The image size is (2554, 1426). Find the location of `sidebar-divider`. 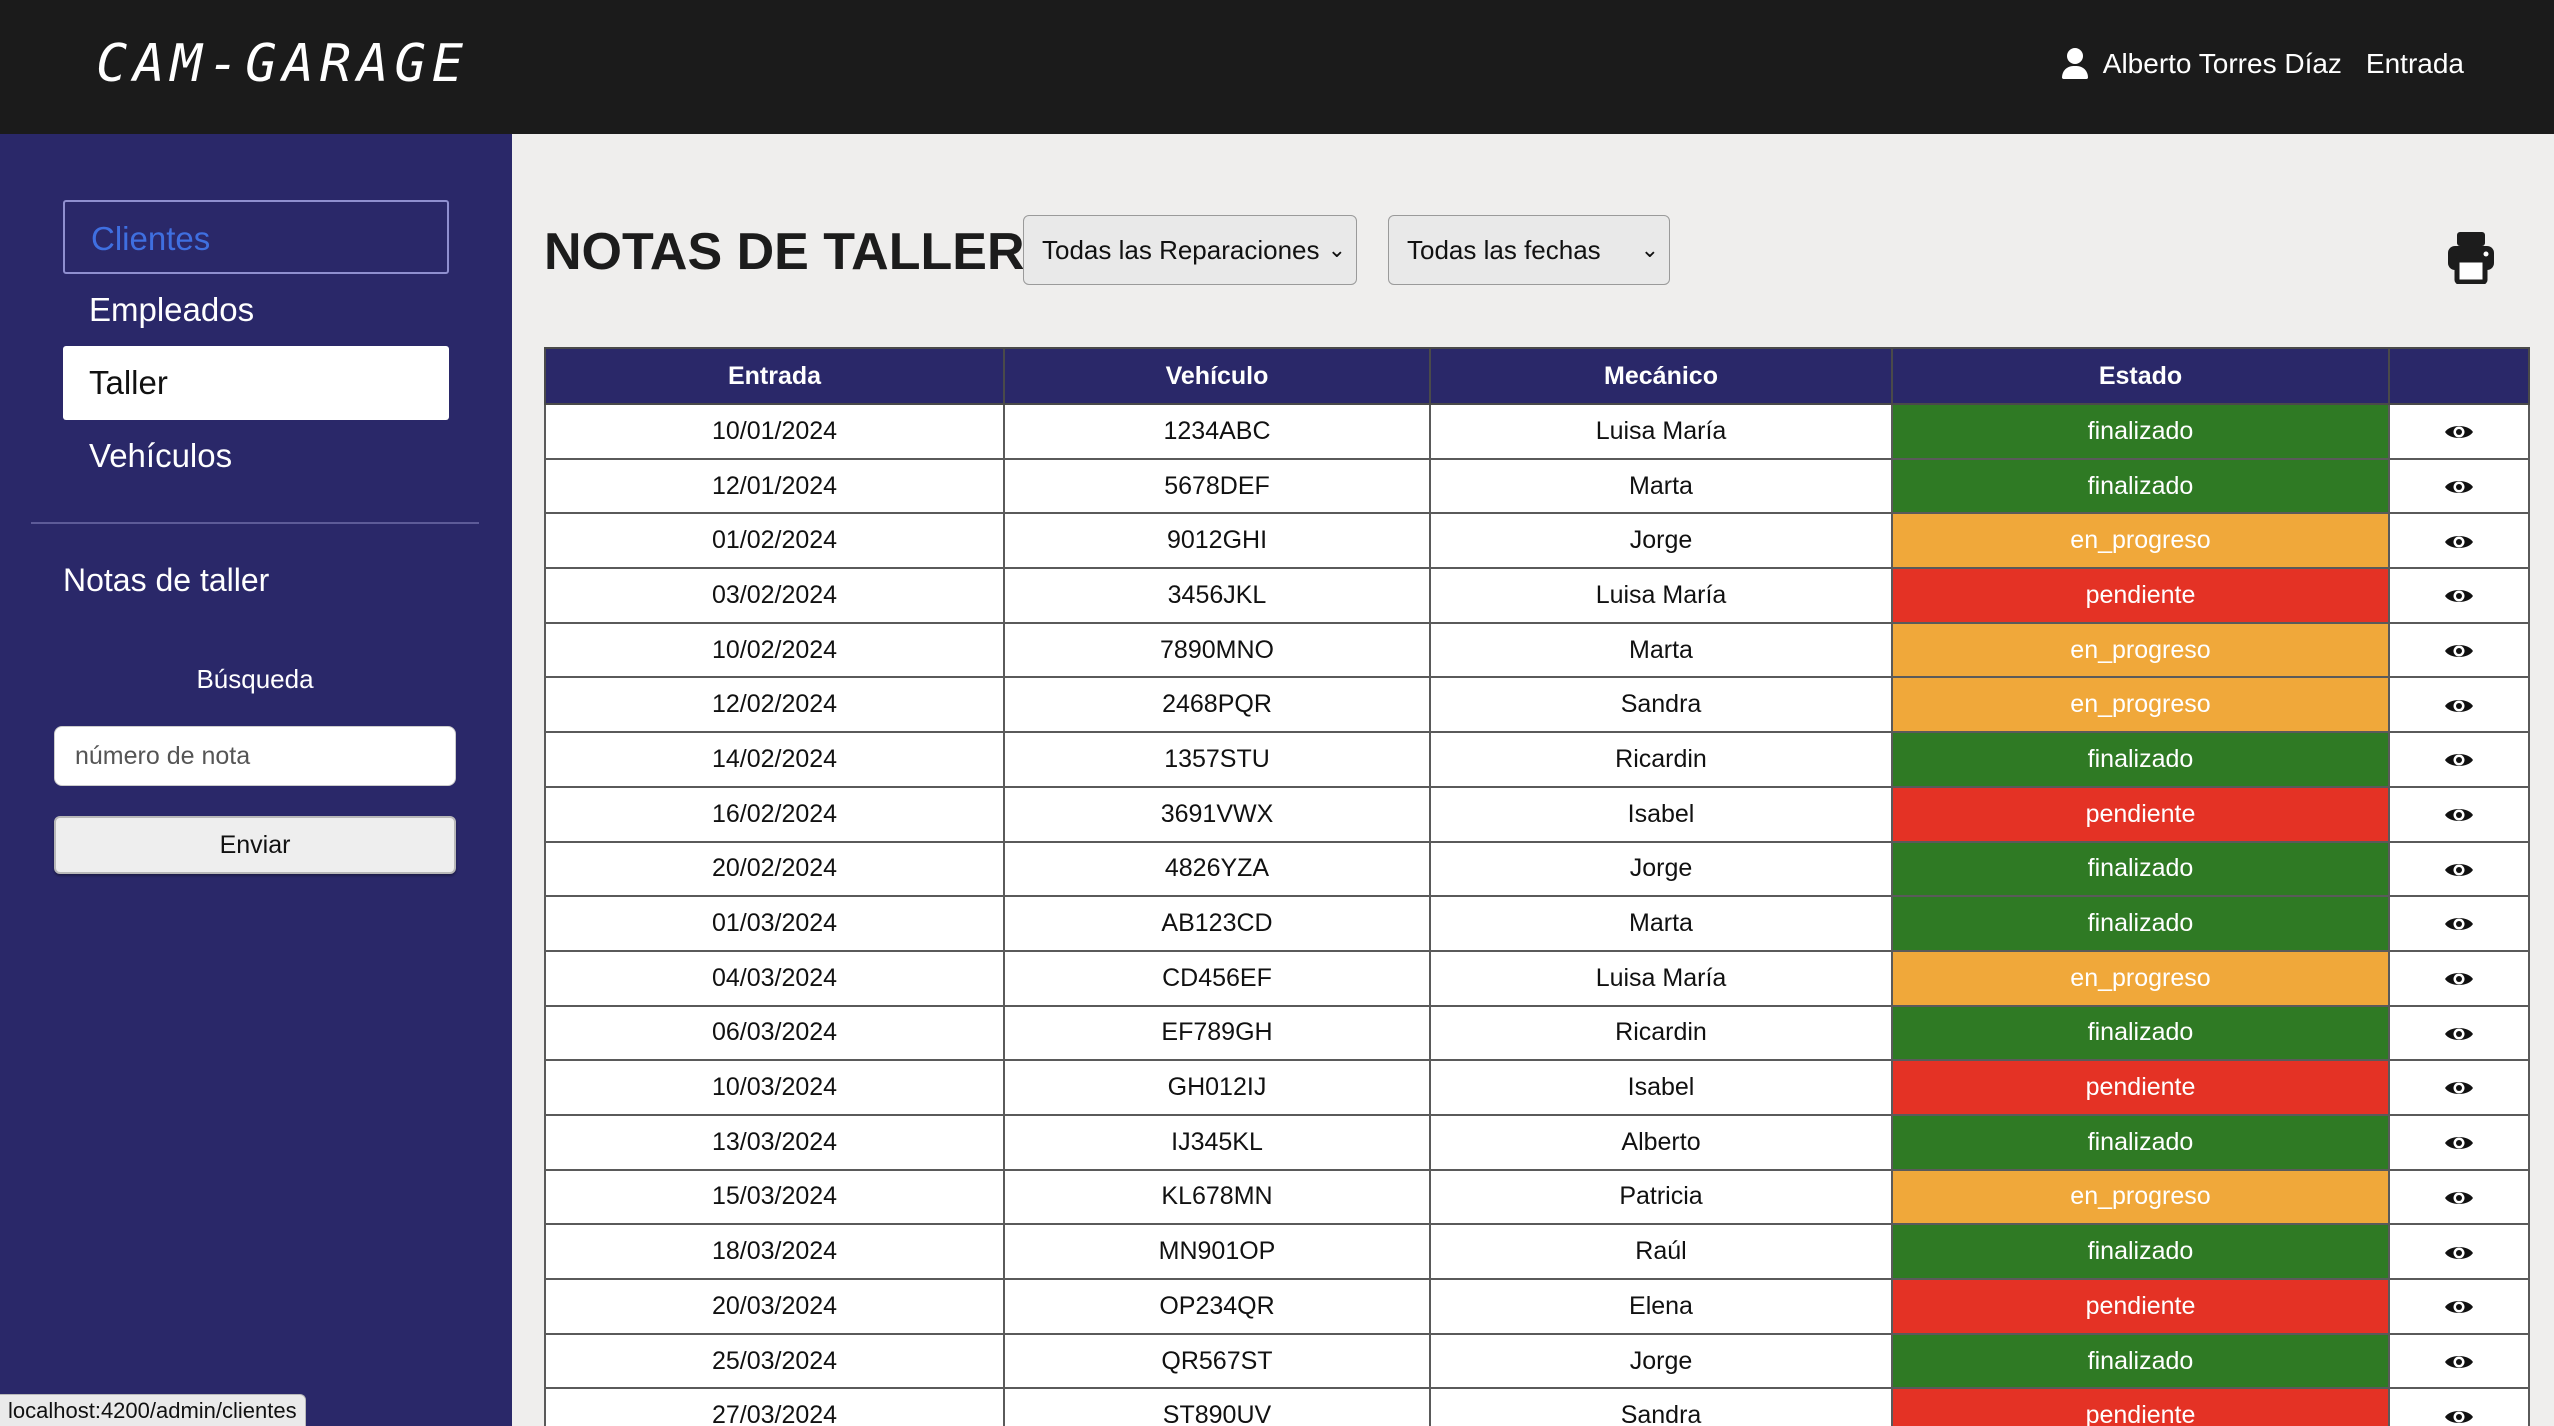

sidebar-divider is located at coordinates (255, 523).